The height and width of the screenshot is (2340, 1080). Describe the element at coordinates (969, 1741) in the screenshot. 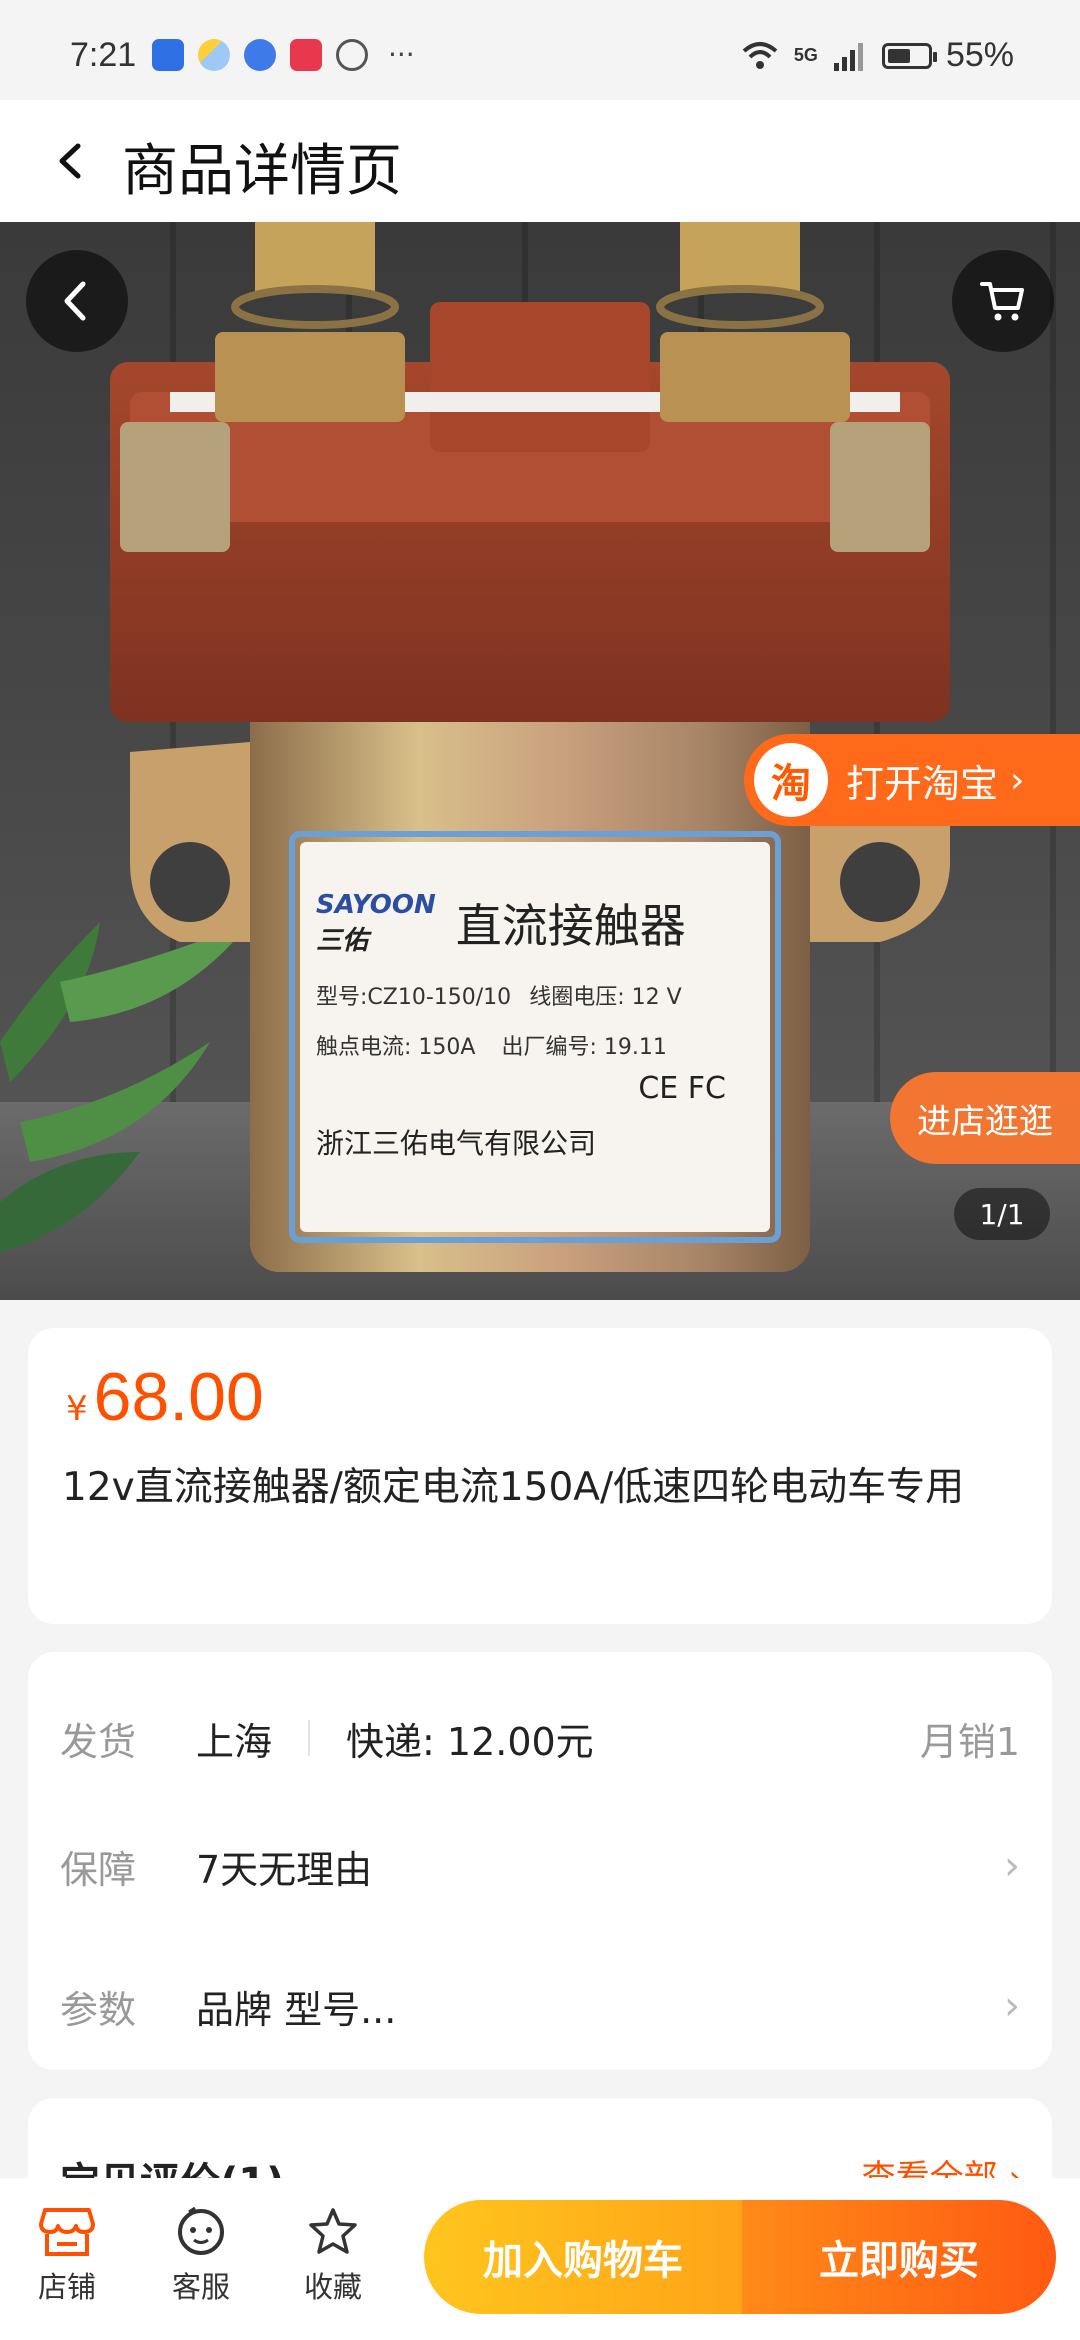

I see `monthly-sales: 月销1` at that location.